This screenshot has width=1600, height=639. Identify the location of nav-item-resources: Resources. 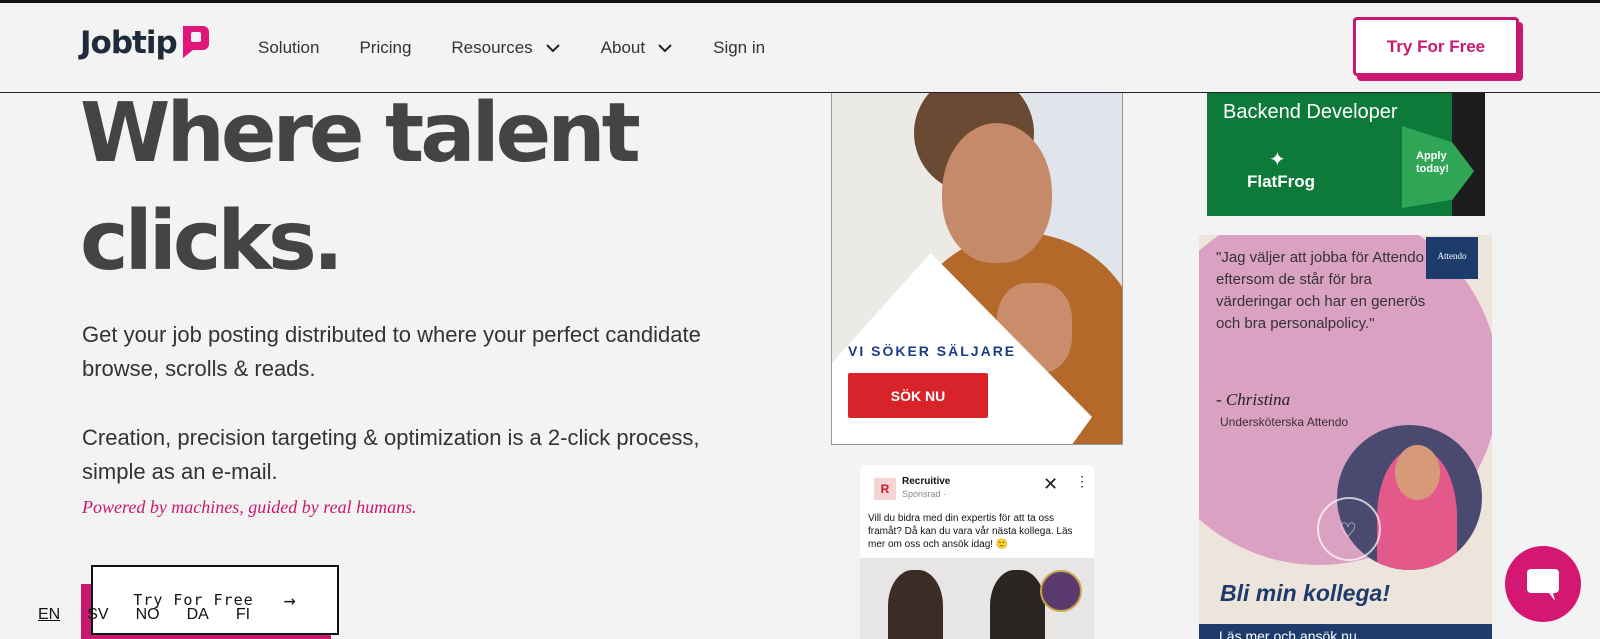
(505, 48).